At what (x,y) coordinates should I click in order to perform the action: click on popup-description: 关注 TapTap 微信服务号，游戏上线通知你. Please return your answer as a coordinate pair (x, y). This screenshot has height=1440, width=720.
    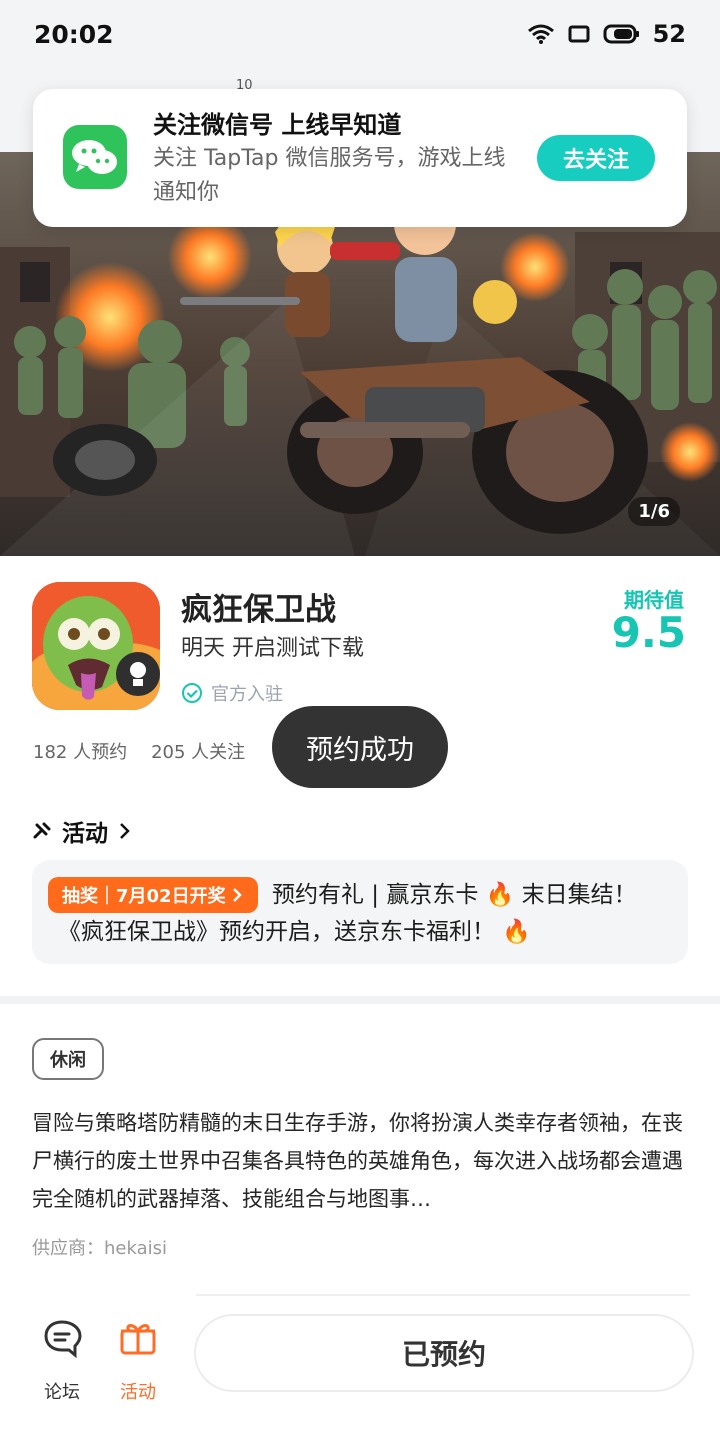
    Looking at the image, I should click on (329, 175).